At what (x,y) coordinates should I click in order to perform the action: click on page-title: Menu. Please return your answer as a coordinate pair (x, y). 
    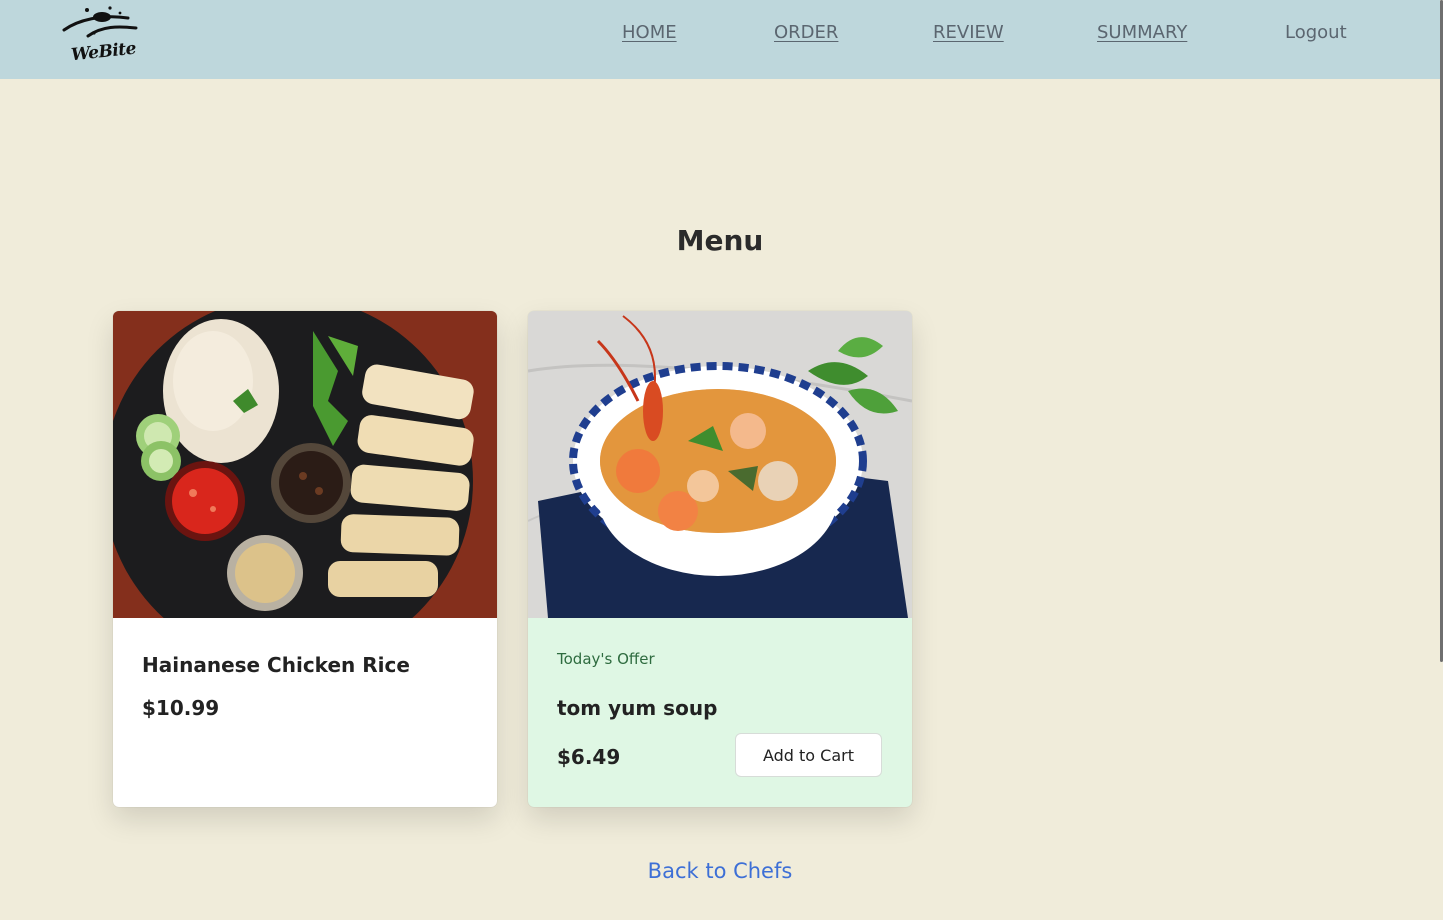
    Looking at the image, I should click on (720, 240).